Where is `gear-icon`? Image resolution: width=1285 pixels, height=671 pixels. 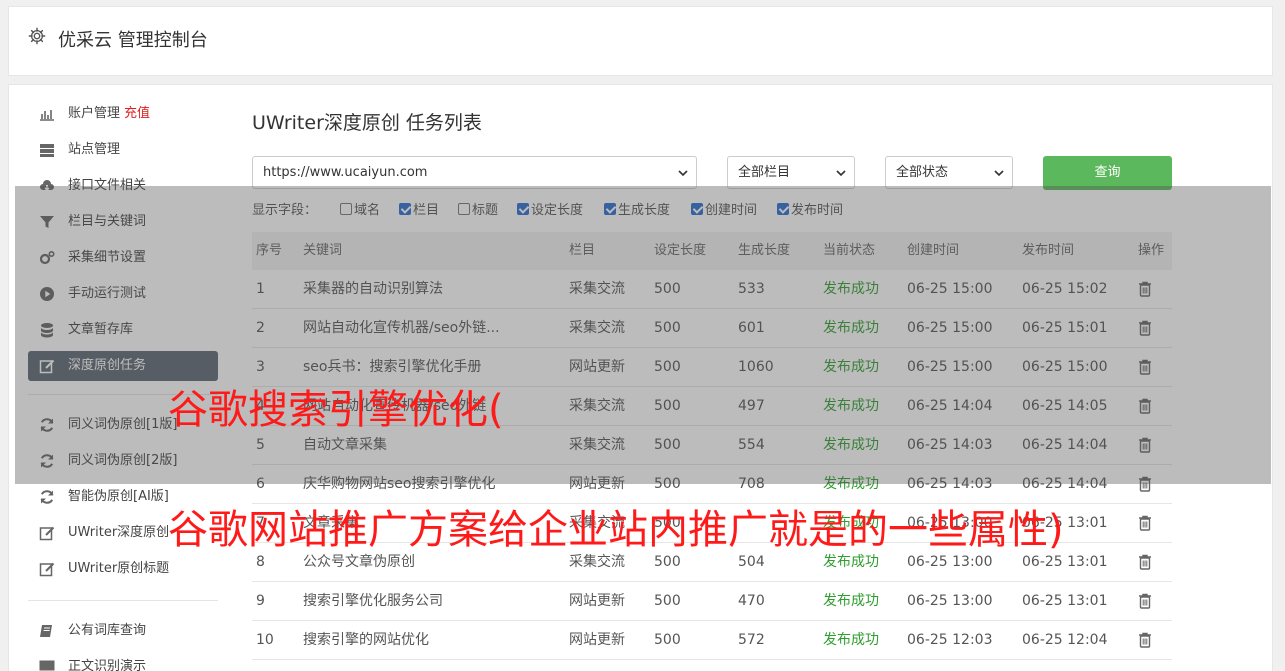
gear-icon is located at coordinates (37, 36).